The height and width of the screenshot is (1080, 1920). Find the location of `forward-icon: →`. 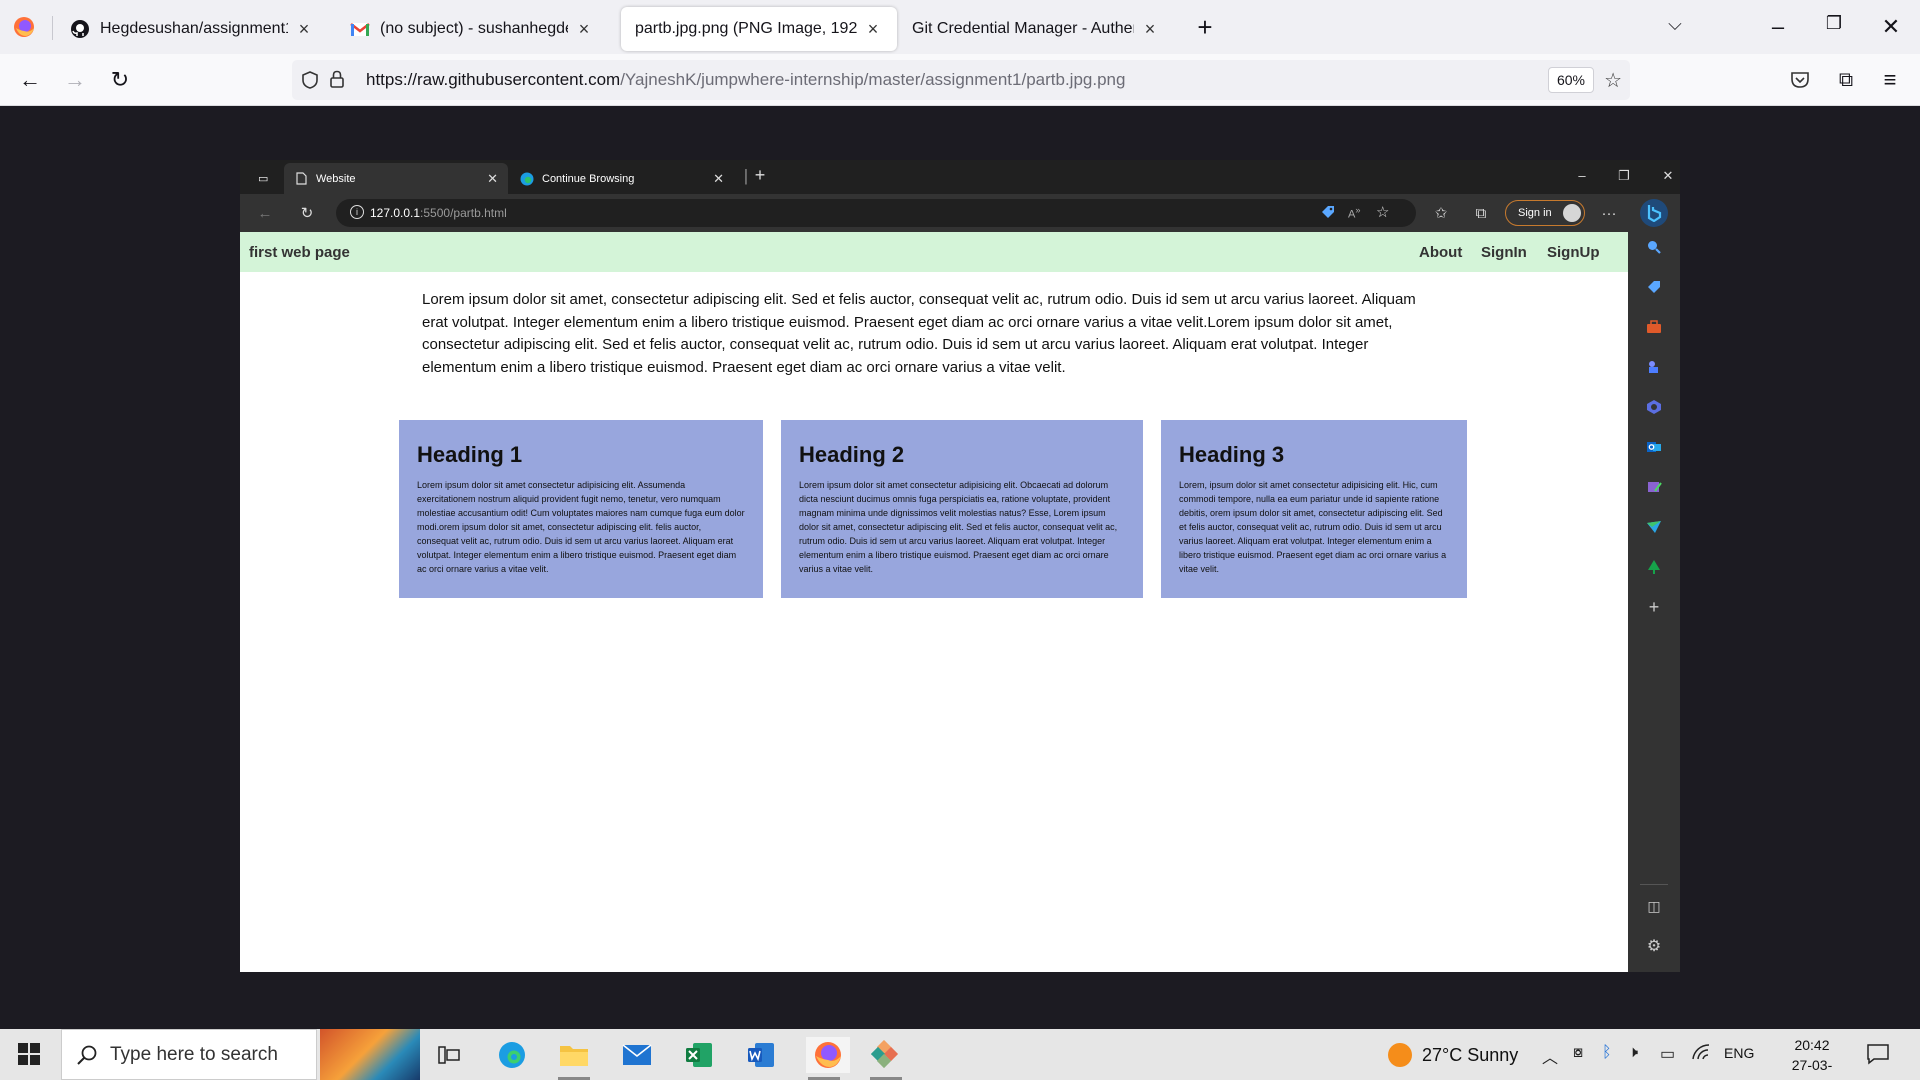

forward-icon: → is located at coordinates (75, 80).